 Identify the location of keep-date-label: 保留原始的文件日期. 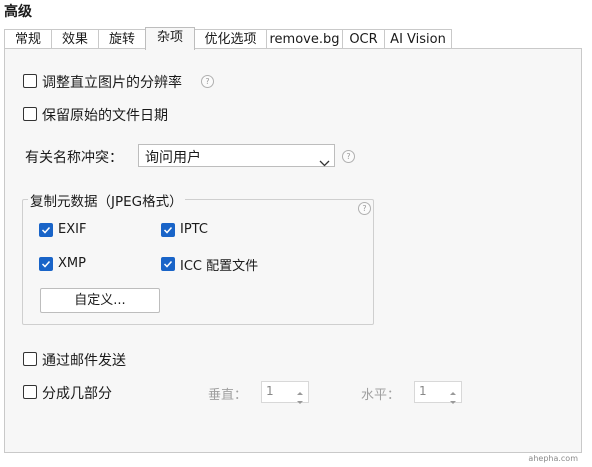
(105, 116).